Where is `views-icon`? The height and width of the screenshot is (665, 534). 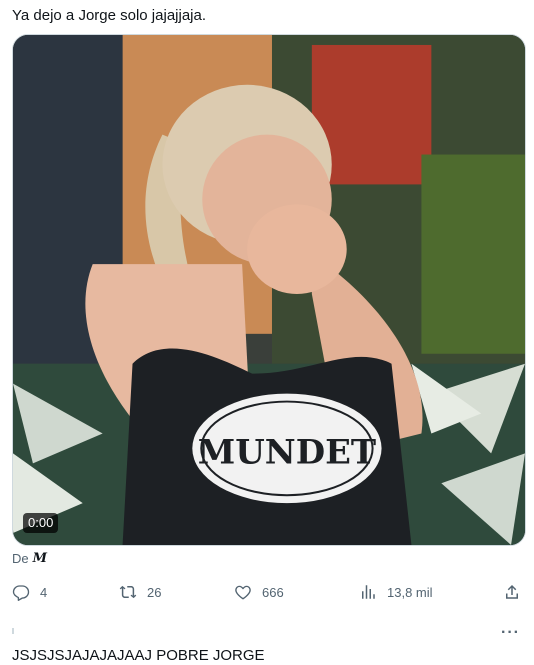 views-icon is located at coordinates (368, 592).